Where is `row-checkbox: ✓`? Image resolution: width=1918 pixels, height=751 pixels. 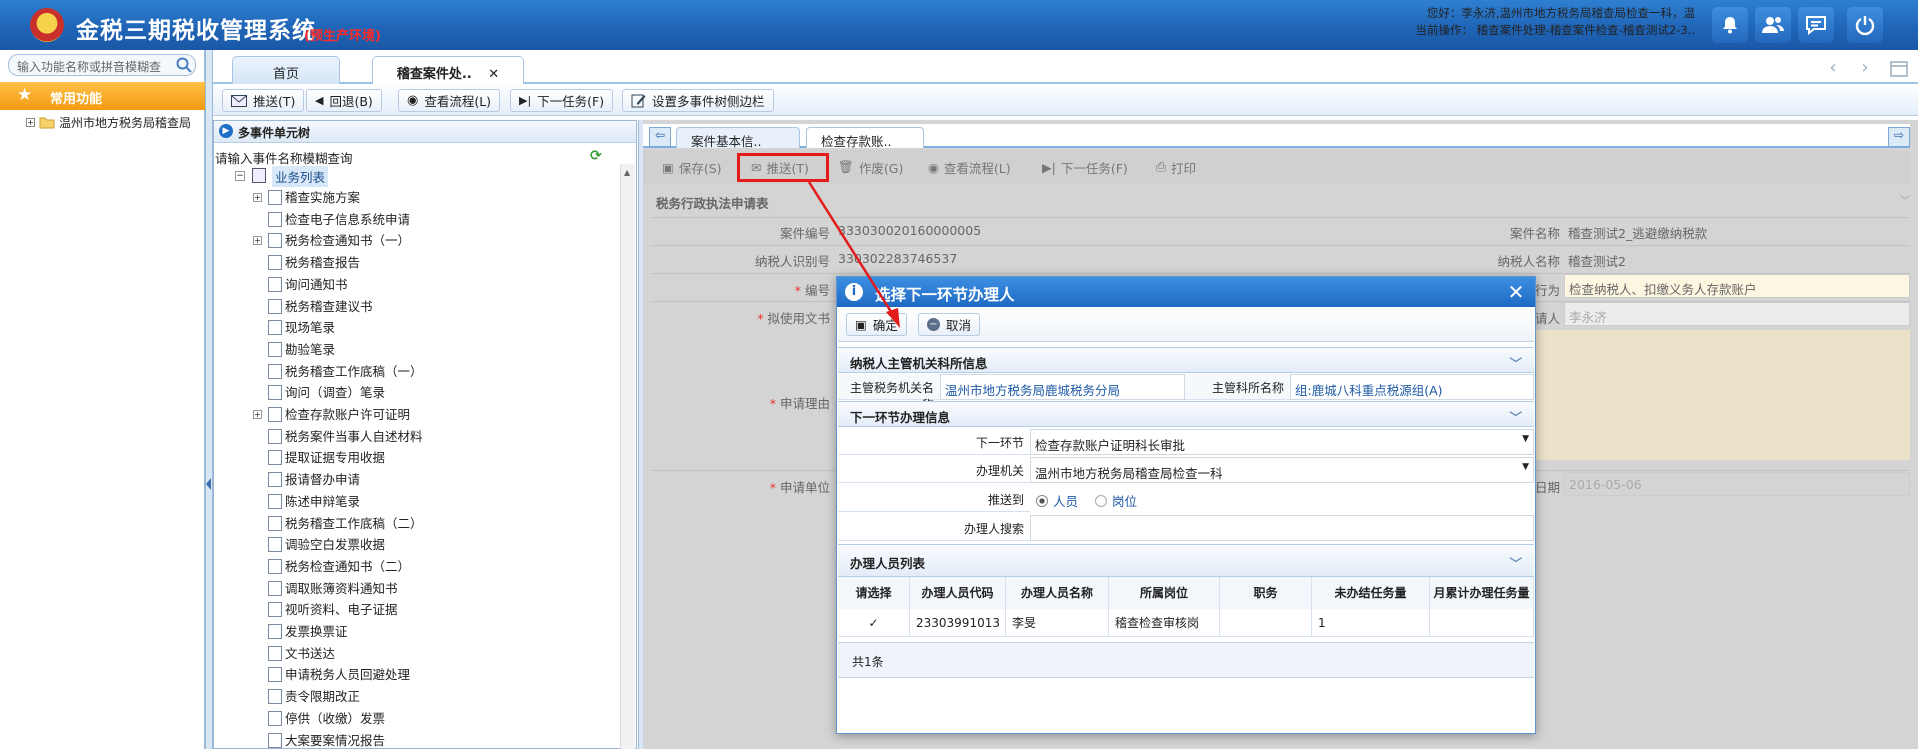 row-checkbox: ✓ is located at coordinates (874, 623).